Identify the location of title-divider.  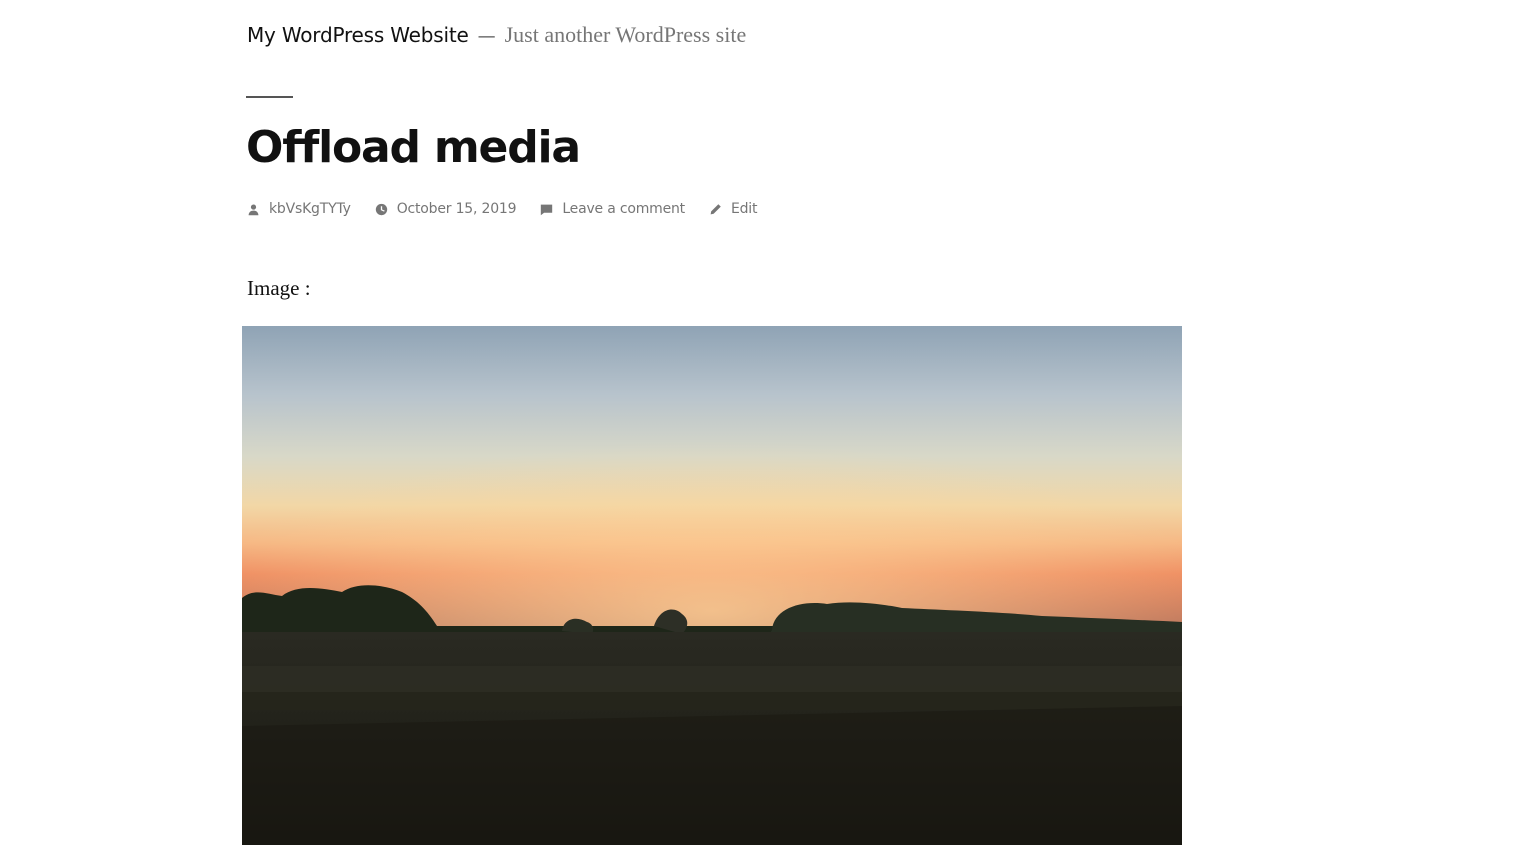
(269, 97).